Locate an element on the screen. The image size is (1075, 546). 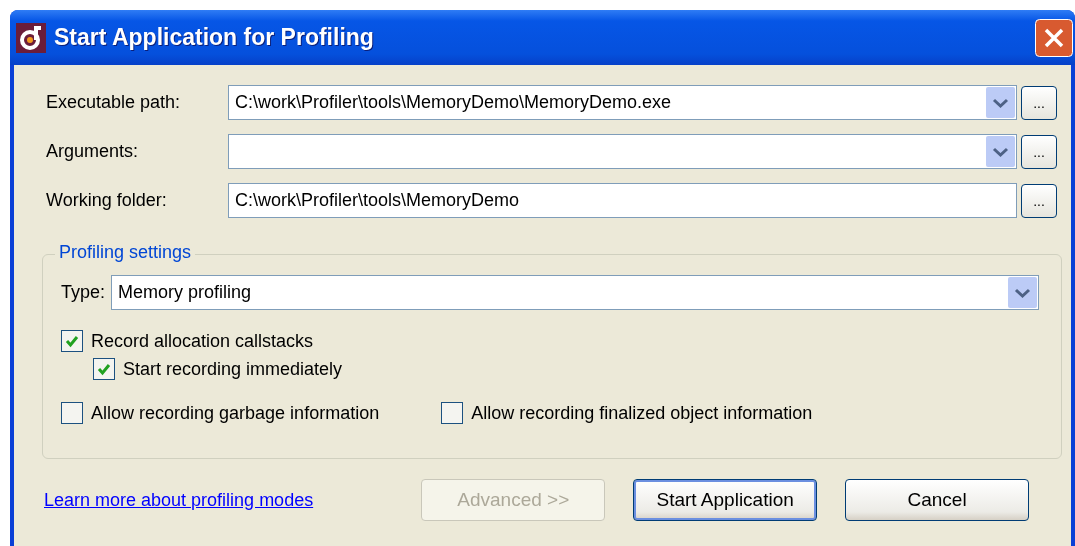
help-link: Learn more about profiling modes is located at coordinates (233, 500).